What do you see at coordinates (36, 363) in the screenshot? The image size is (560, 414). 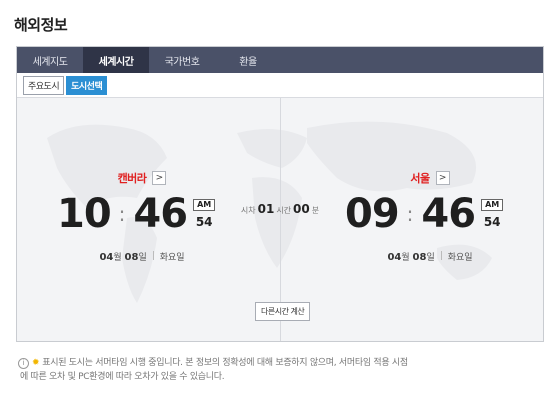 I see `sun-icon: ✹` at bounding box center [36, 363].